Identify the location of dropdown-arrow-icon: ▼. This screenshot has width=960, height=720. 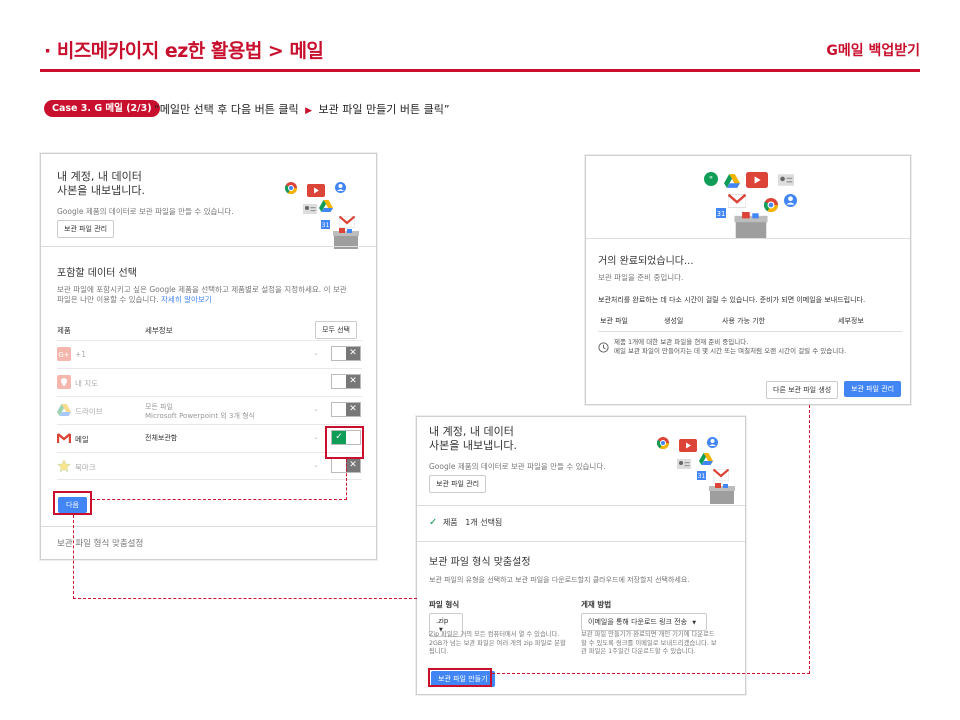
(694, 623).